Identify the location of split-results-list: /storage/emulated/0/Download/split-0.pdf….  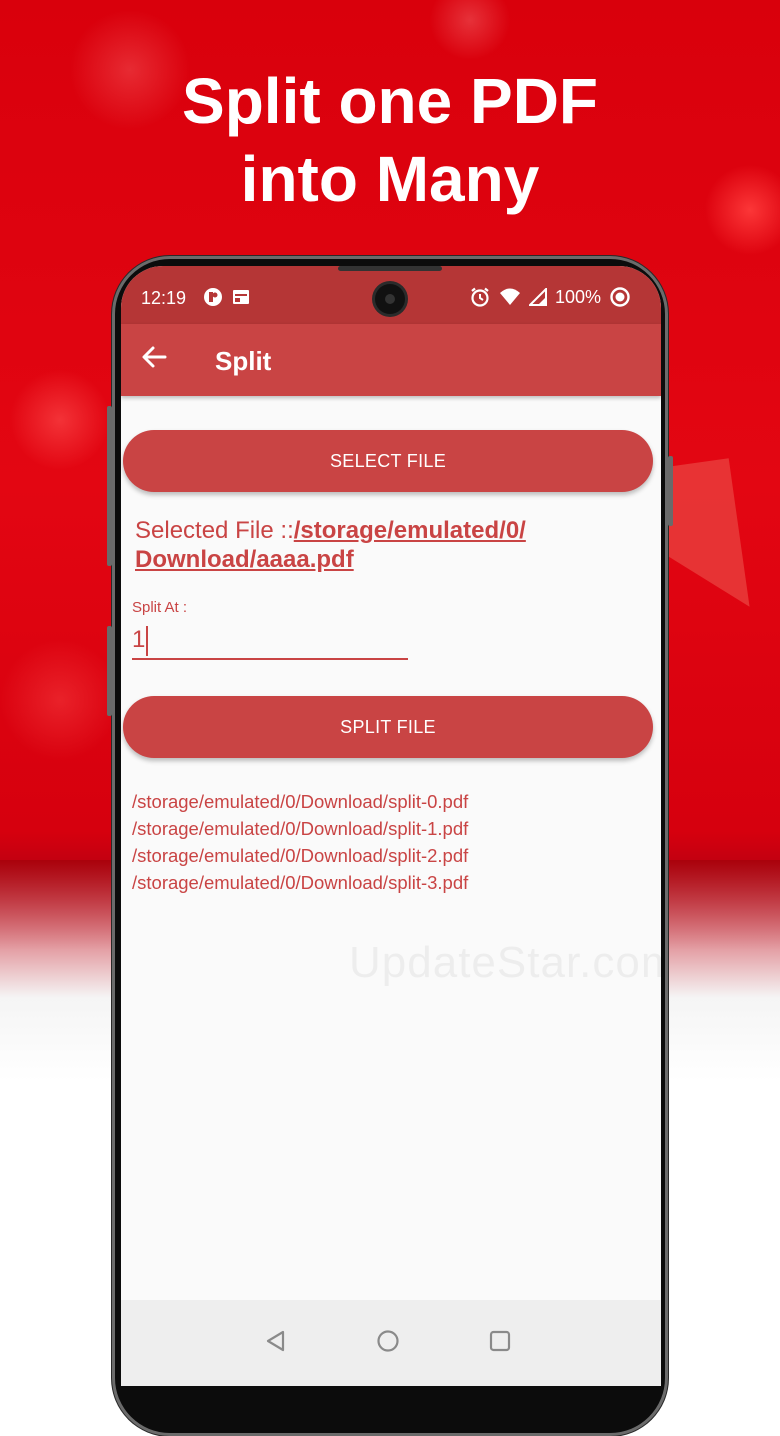
(300, 842).